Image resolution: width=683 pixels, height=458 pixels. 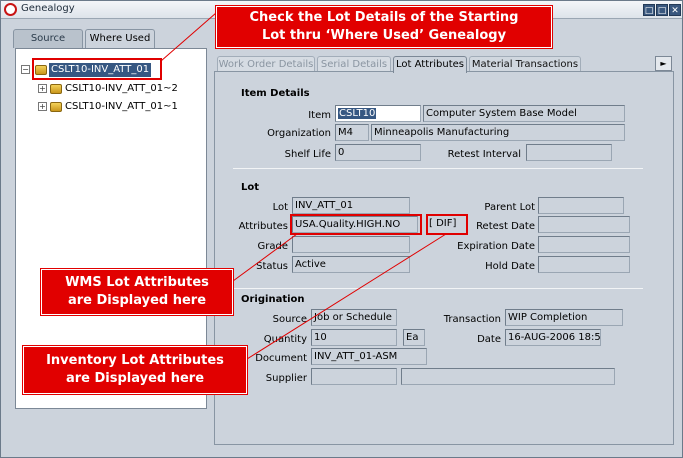 I want to click on shelf-life-field: 0, so click(x=378, y=152).